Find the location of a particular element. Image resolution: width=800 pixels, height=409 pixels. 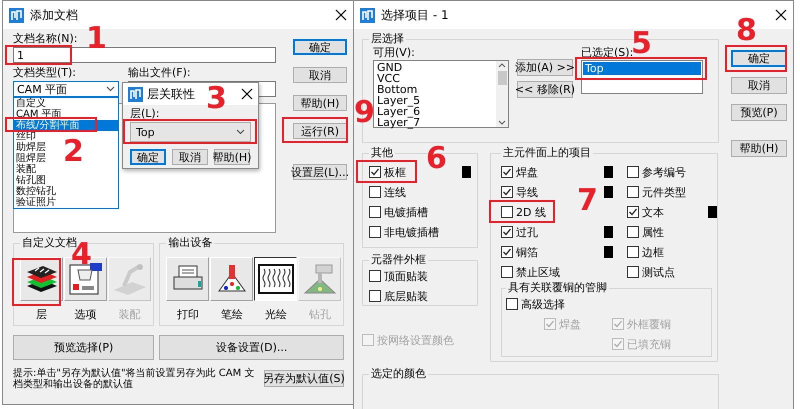

checkbox-label: 外框覆铜 is located at coordinates (649, 324).